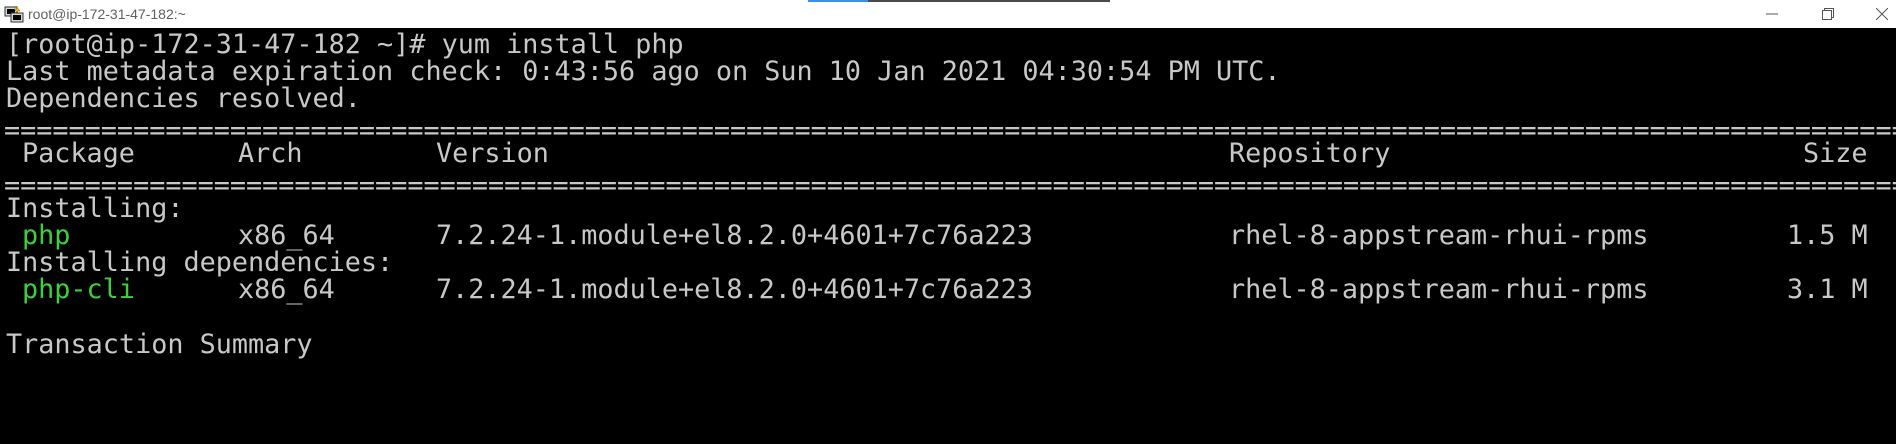 The image size is (1896, 444). Describe the element at coordinates (948, 14) in the screenshot. I see `title-bar: root@ip-172-31-47-182:~` at that location.